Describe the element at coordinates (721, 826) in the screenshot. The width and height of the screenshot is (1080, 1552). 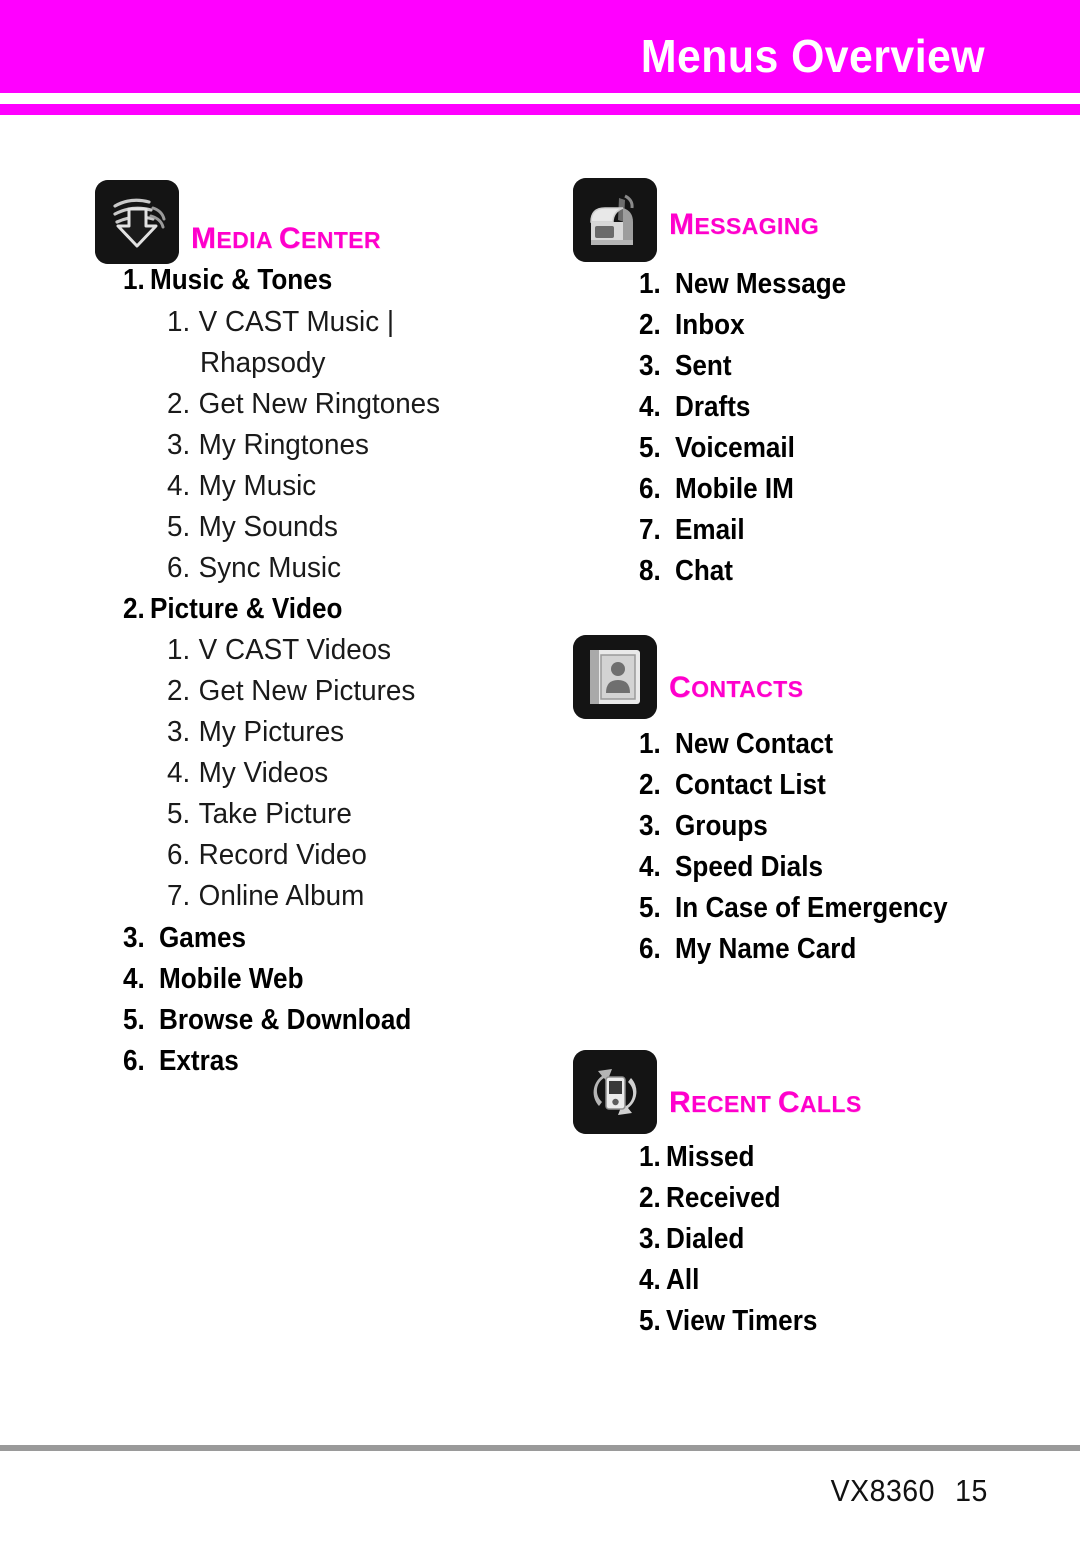
I see `item-label: Groups` at that location.